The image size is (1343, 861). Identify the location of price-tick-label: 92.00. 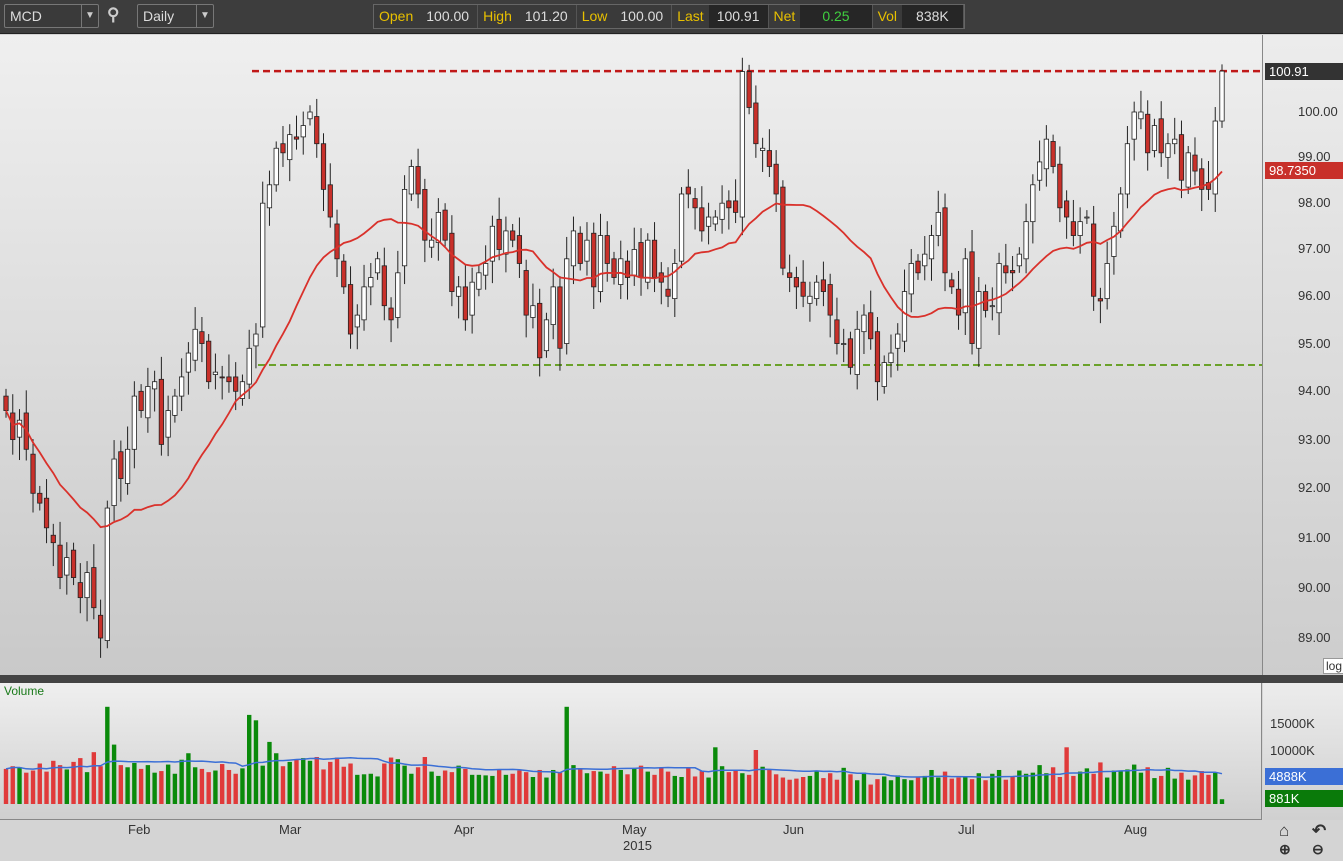
(1314, 488).